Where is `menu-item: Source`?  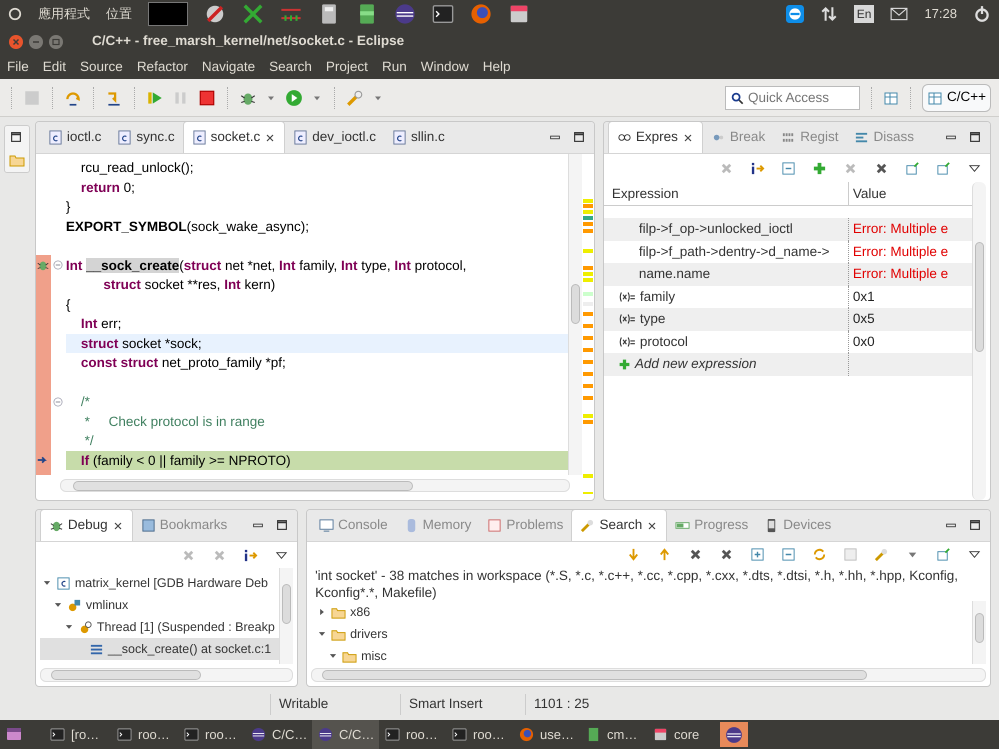
menu-item: Source is located at coordinates (101, 67).